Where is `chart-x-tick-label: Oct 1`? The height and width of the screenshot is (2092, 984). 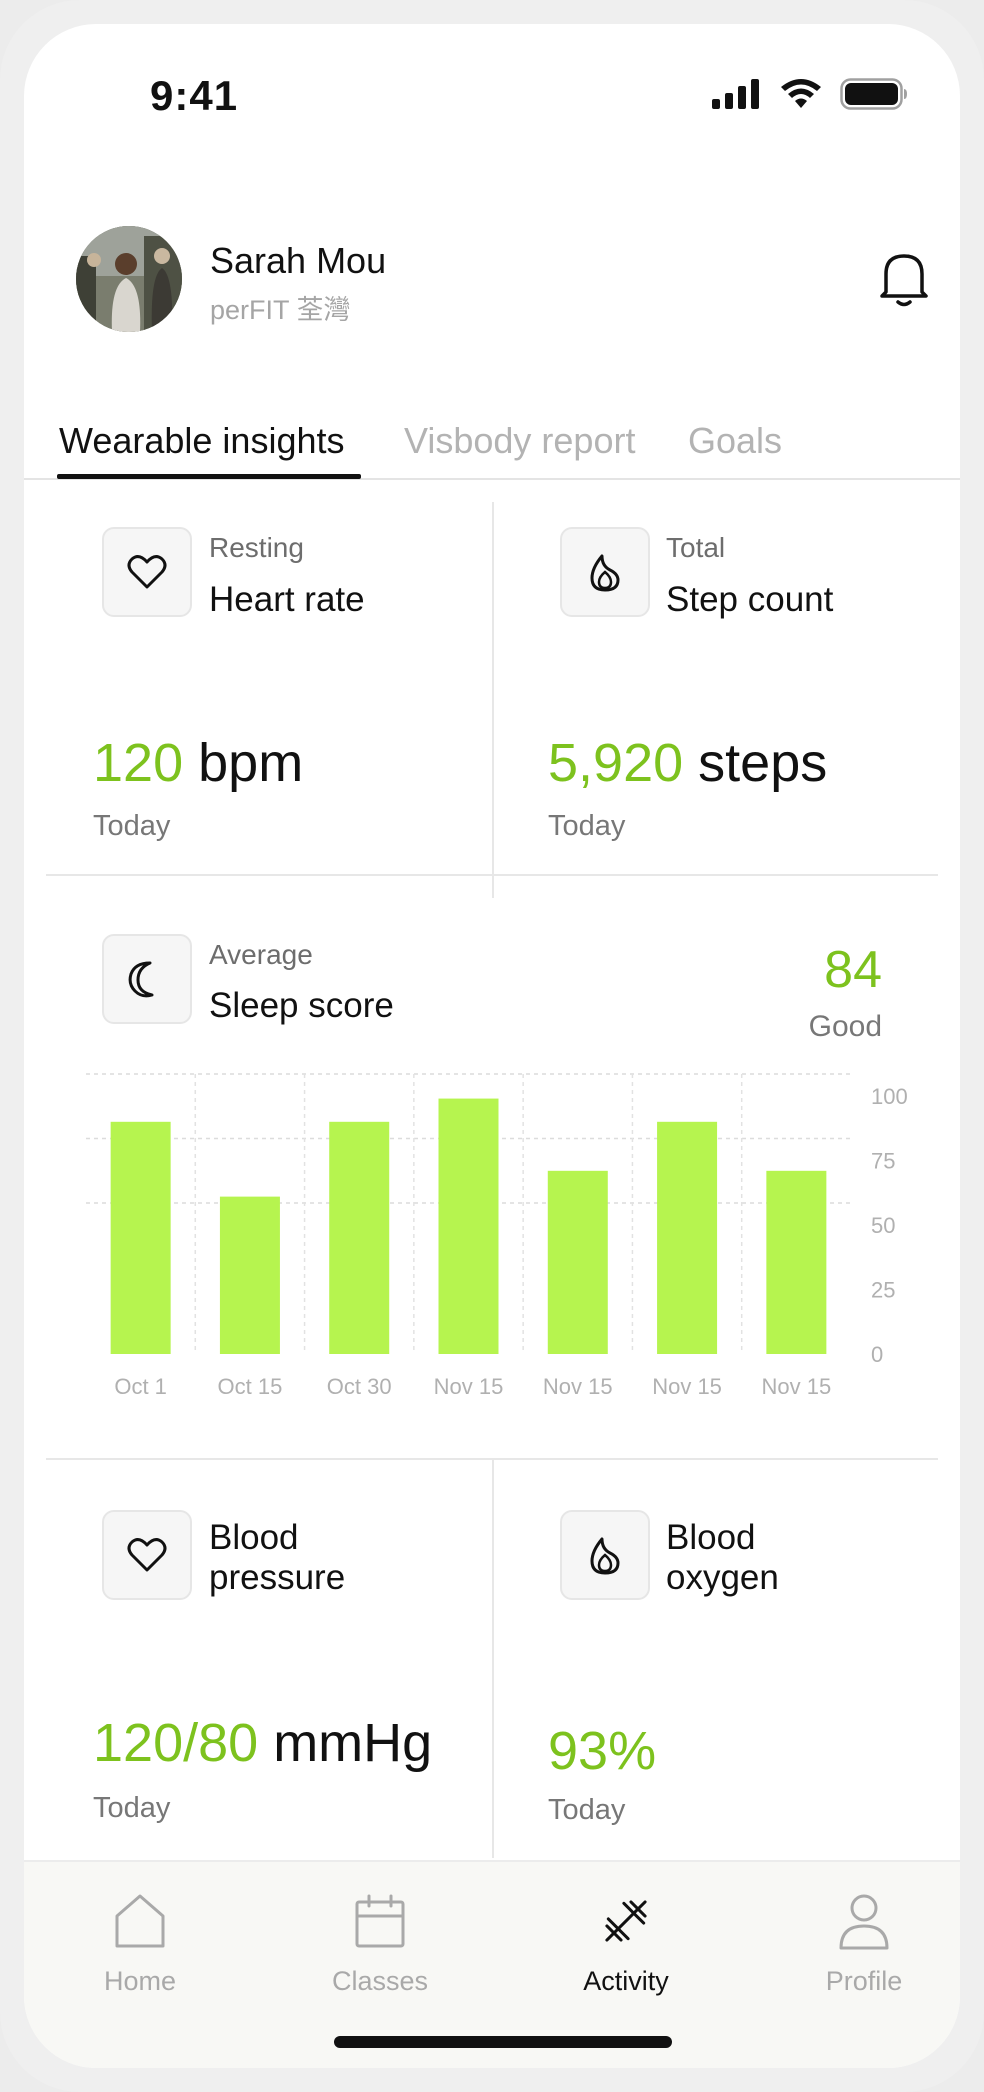
chart-x-tick-label: Oct 1 is located at coordinates (140, 1386).